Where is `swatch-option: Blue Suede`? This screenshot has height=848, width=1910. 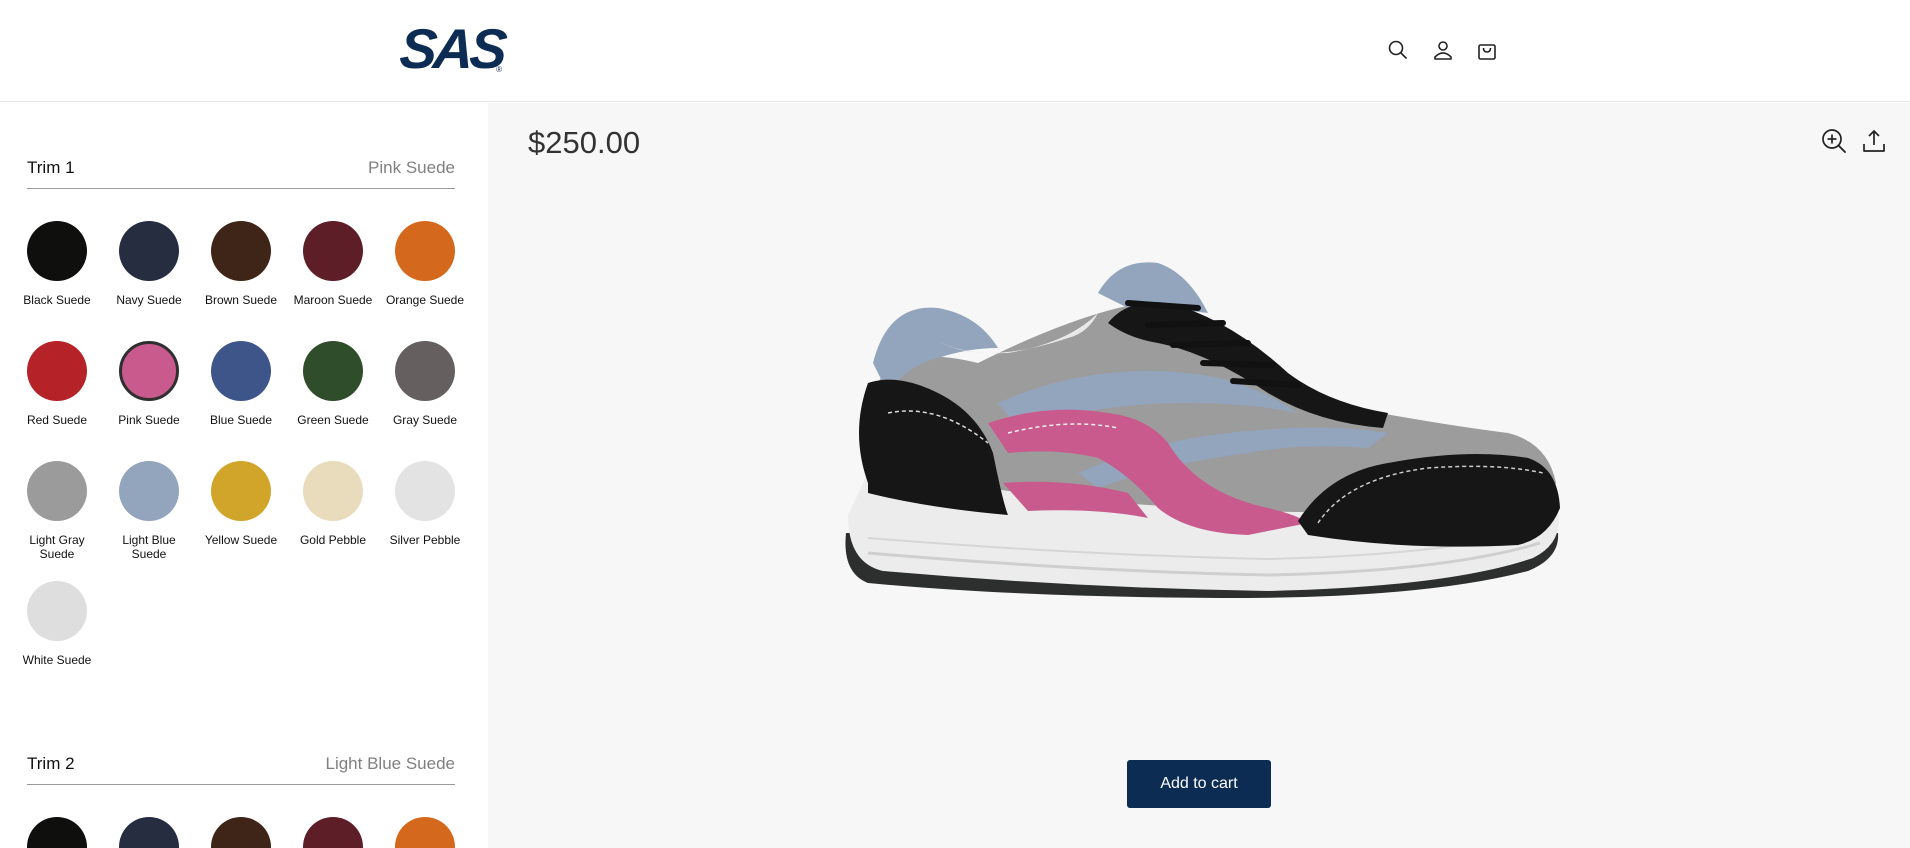 swatch-option: Blue Suede is located at coordinates (241, 384).